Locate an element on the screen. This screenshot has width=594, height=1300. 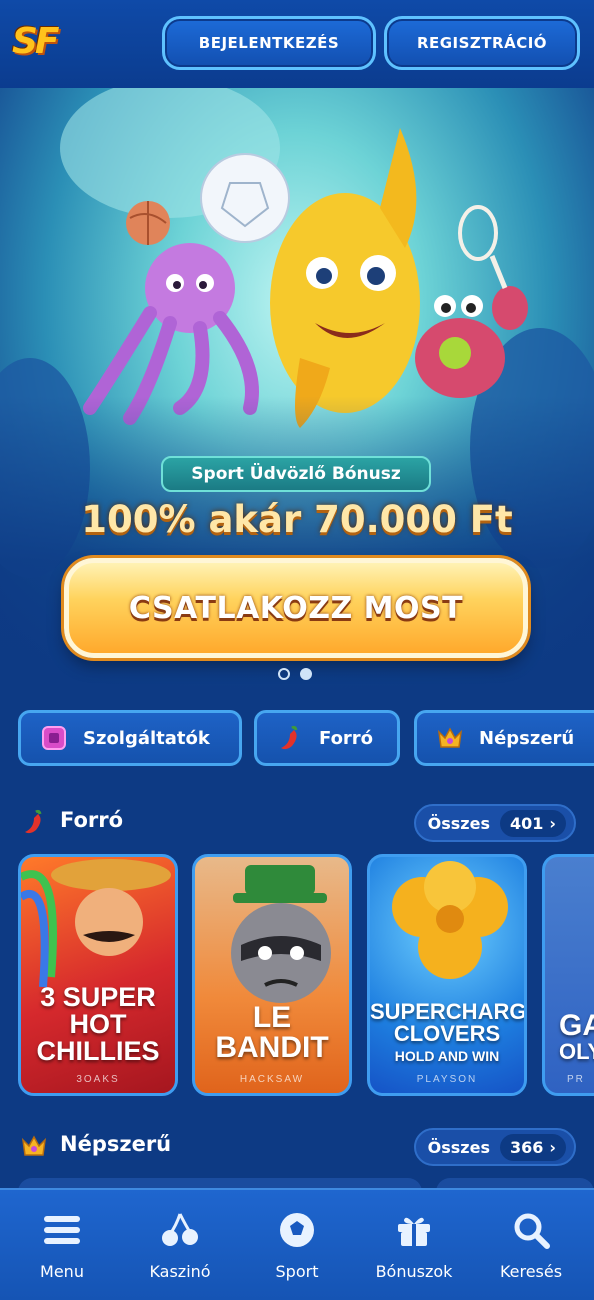
header: SF BEJELENTKEZÉS REGISZTRÁCIÓ is located at coordinates (297, 44).